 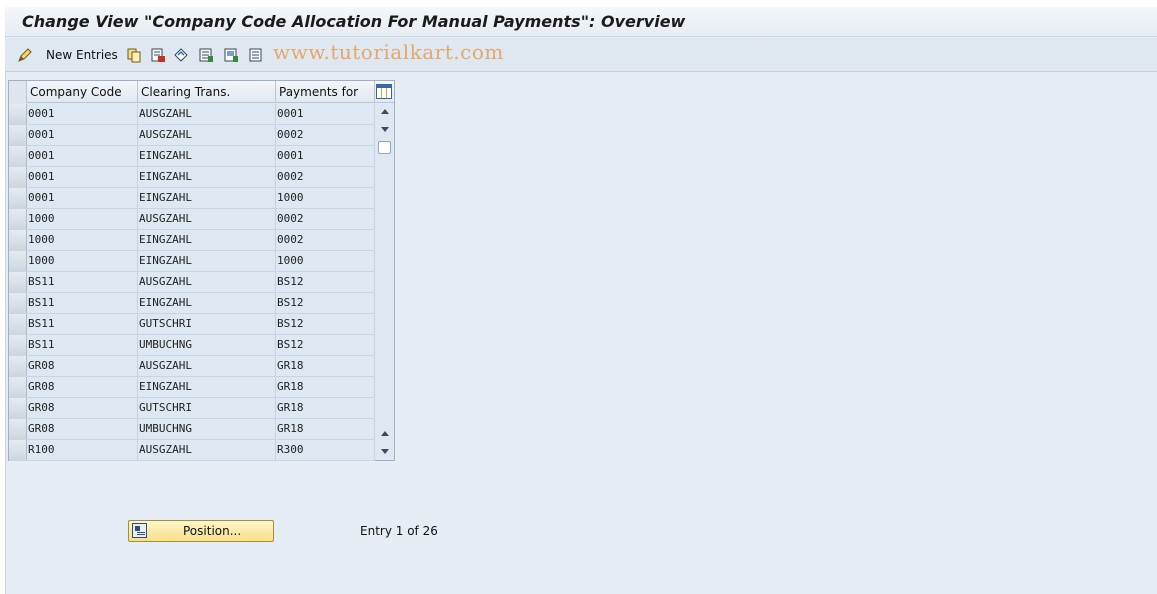 I want to click on select-all-button, so click(x=206, y=55).